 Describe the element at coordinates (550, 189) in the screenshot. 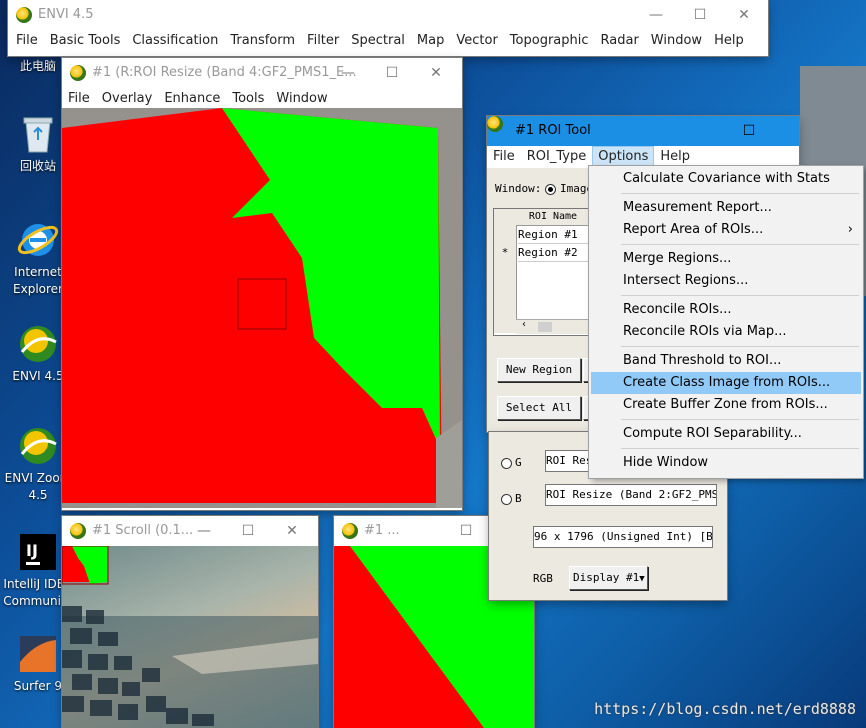

I see `window-image-radio` at that location.